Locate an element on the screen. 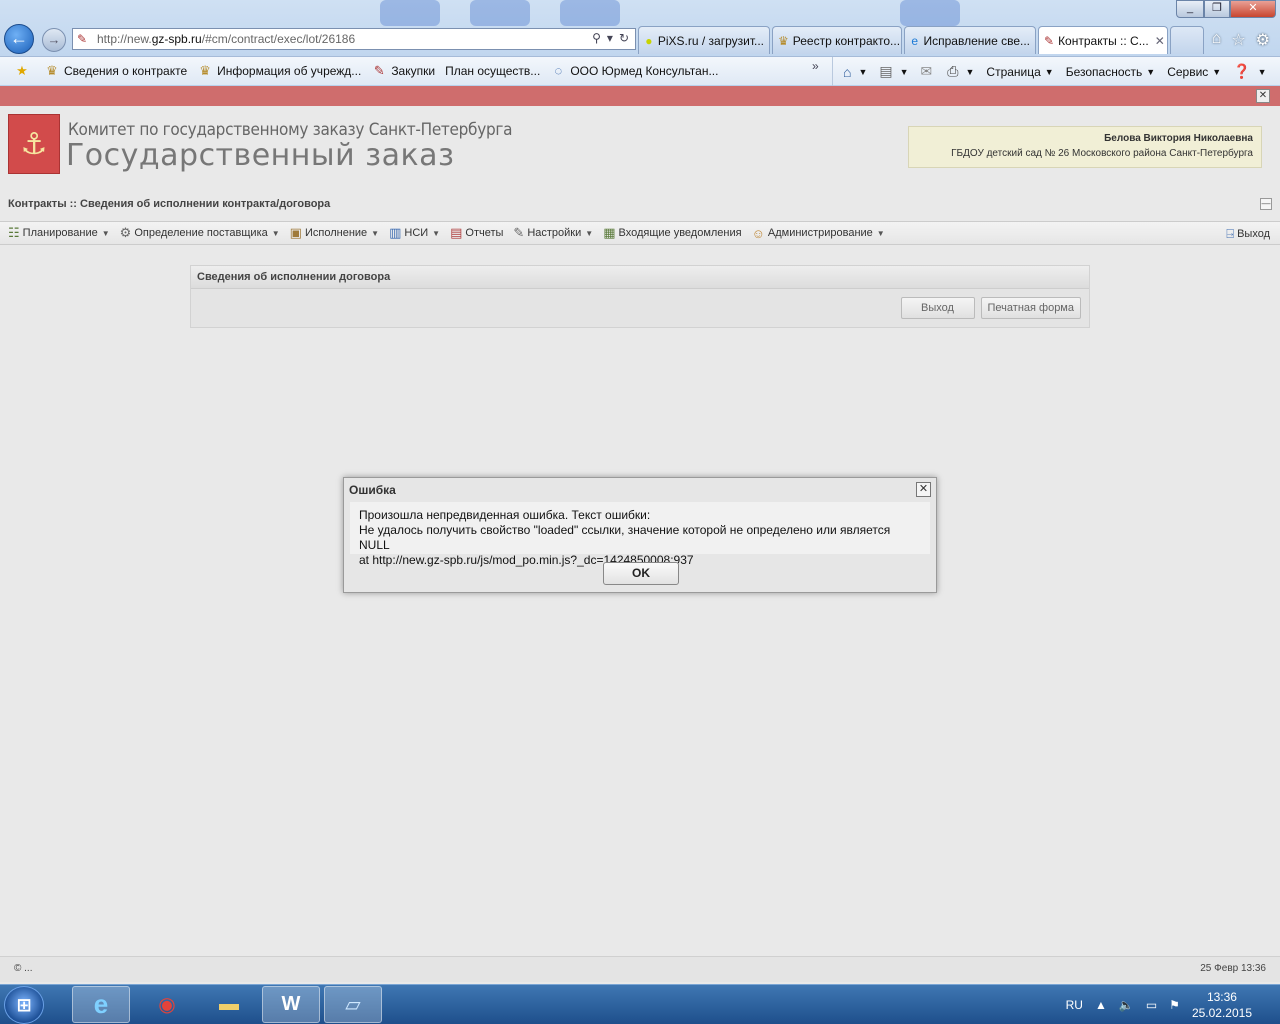  clock: 13:36 25.02.2015 is located at coordinates (1222, 1005).